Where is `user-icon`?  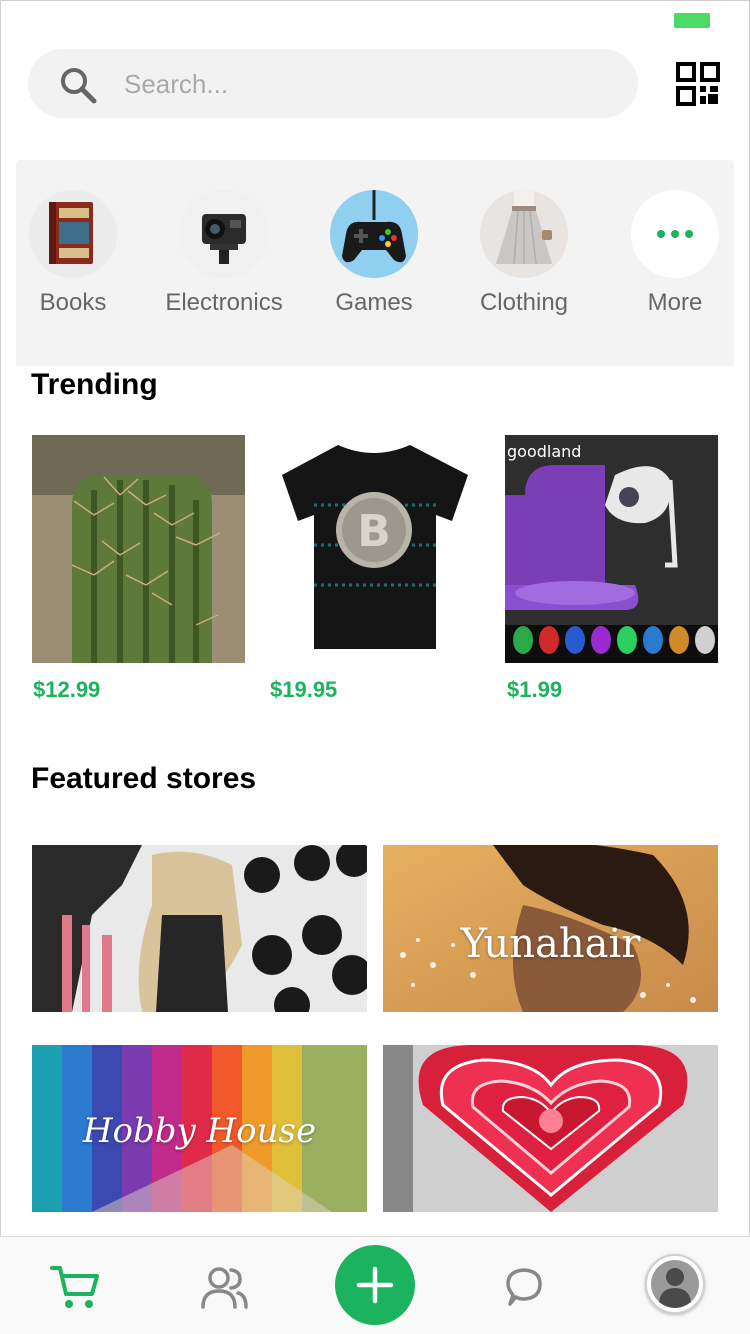 user-icon is located at coordinates (675, 1284).